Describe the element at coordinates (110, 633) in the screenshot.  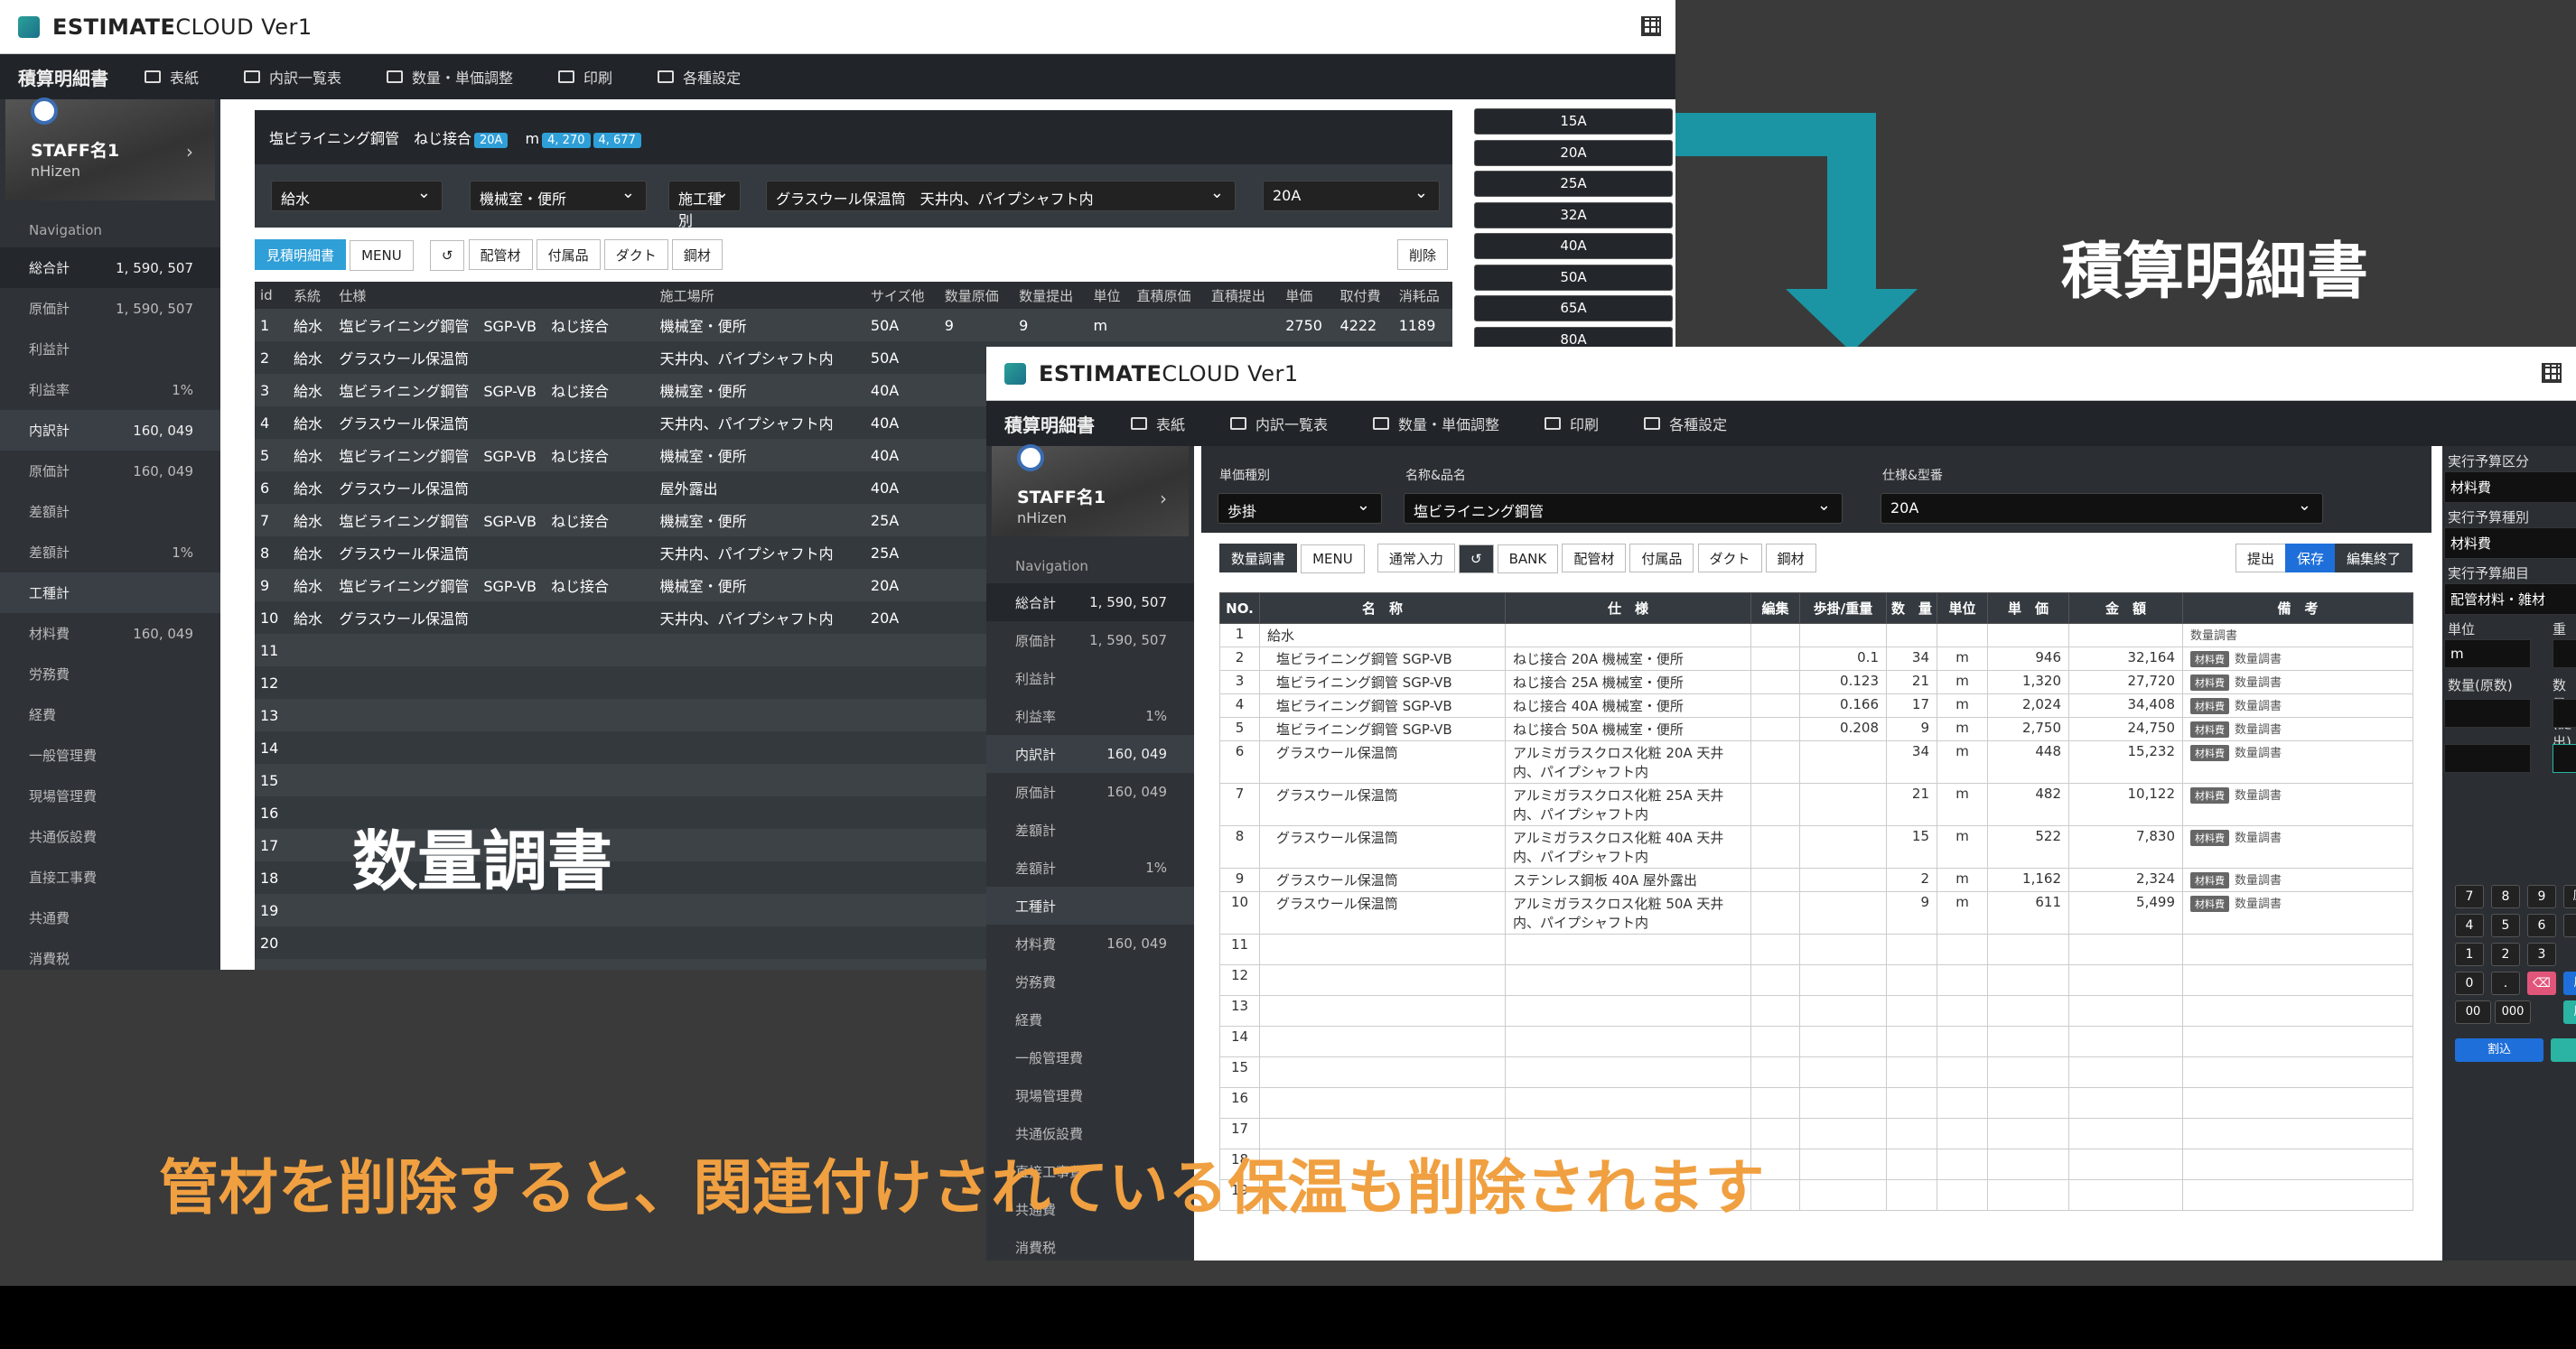
I see `sidebar-item: 材料費 160, 049` at that location.